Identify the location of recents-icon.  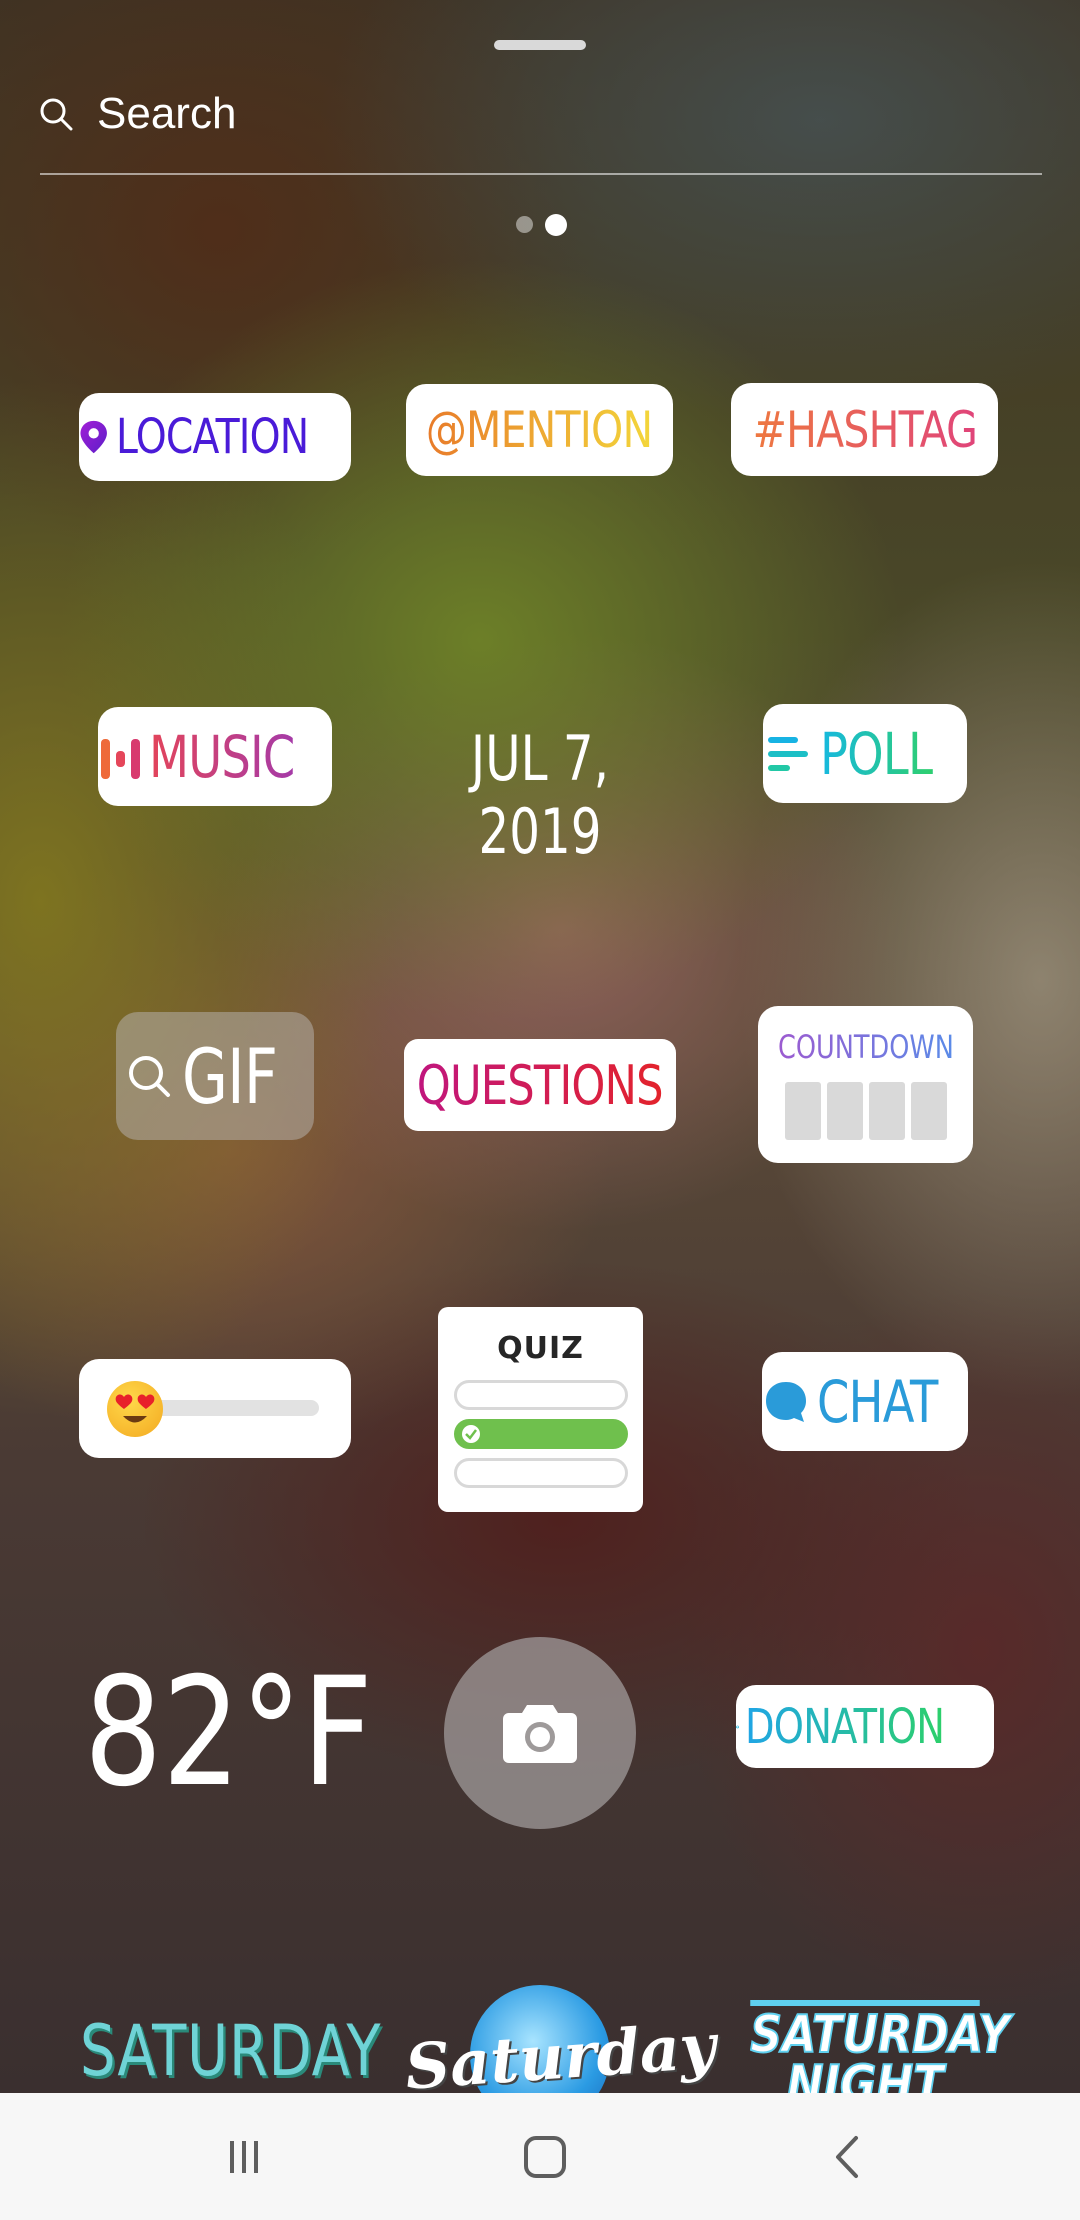
(244, 2156).